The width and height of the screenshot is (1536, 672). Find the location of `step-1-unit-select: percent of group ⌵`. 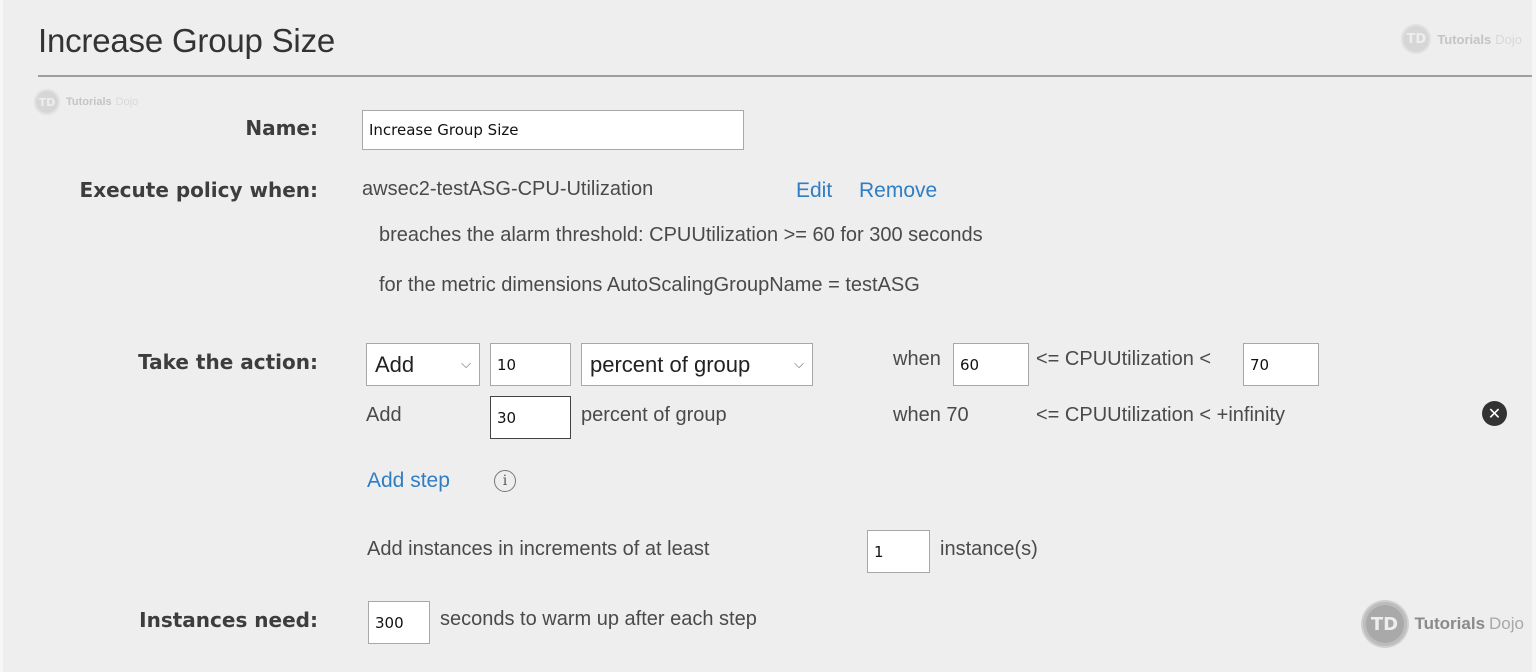

step-1-unit-select: percent of group ⌵ is located at coordinates (697, 364).